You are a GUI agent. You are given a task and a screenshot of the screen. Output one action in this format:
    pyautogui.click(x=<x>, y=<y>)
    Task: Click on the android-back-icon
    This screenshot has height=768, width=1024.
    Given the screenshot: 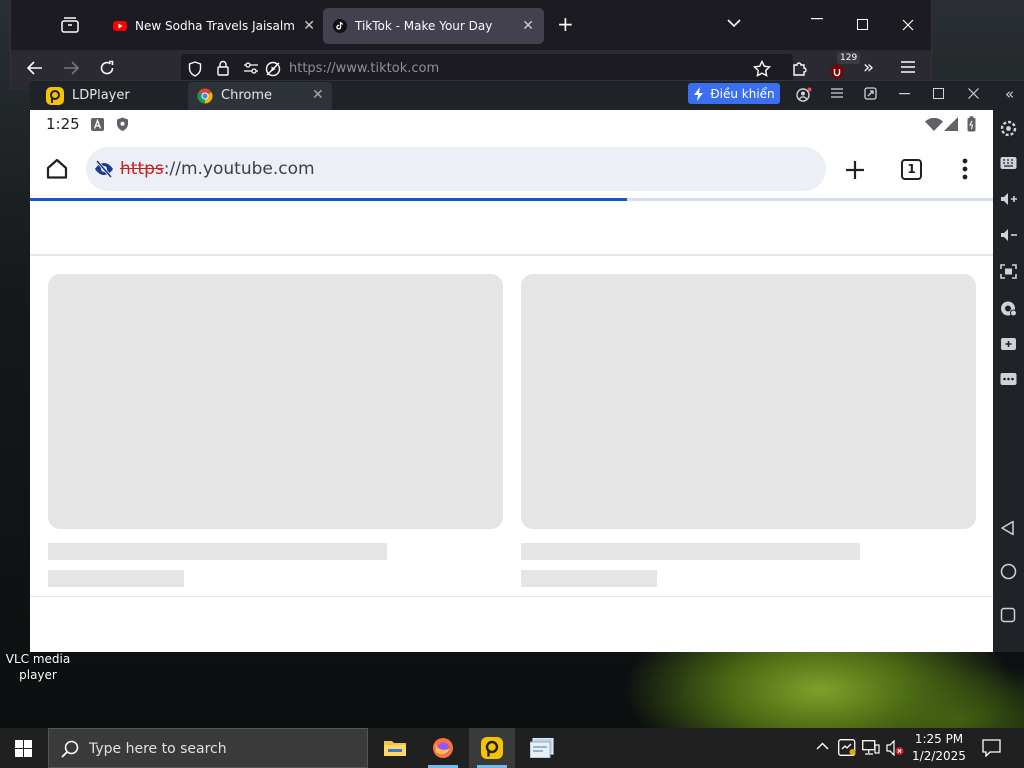 What is the action you would take?
    pyautogui.click(x=1008, y=528)
    